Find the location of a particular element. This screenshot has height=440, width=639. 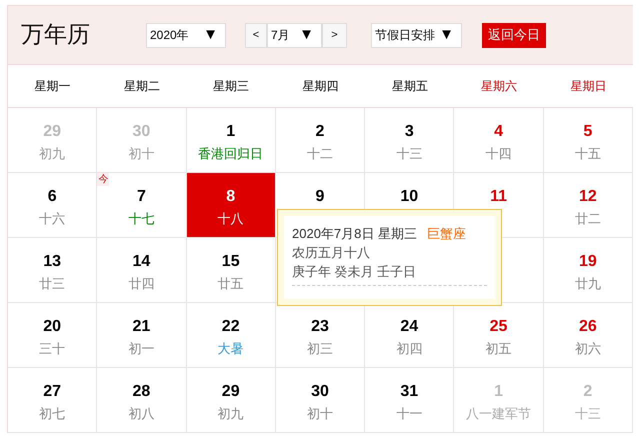

day-cell: 22 大暑 is located at coordinates (231, 335).